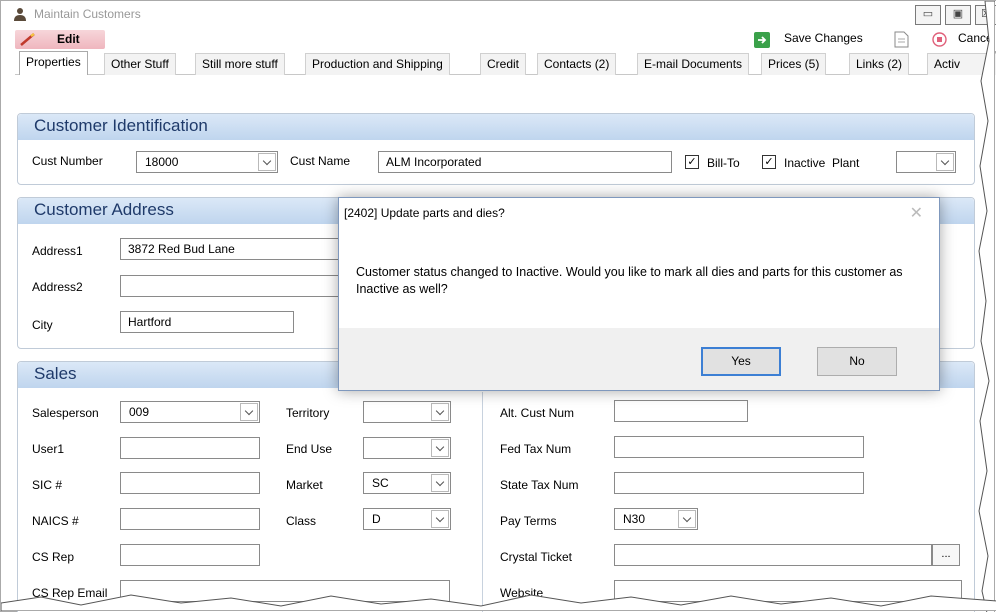  Describe the element at coordinates (879, 64) in the screenshot. I see `tab-links: Links (2)` at that location.